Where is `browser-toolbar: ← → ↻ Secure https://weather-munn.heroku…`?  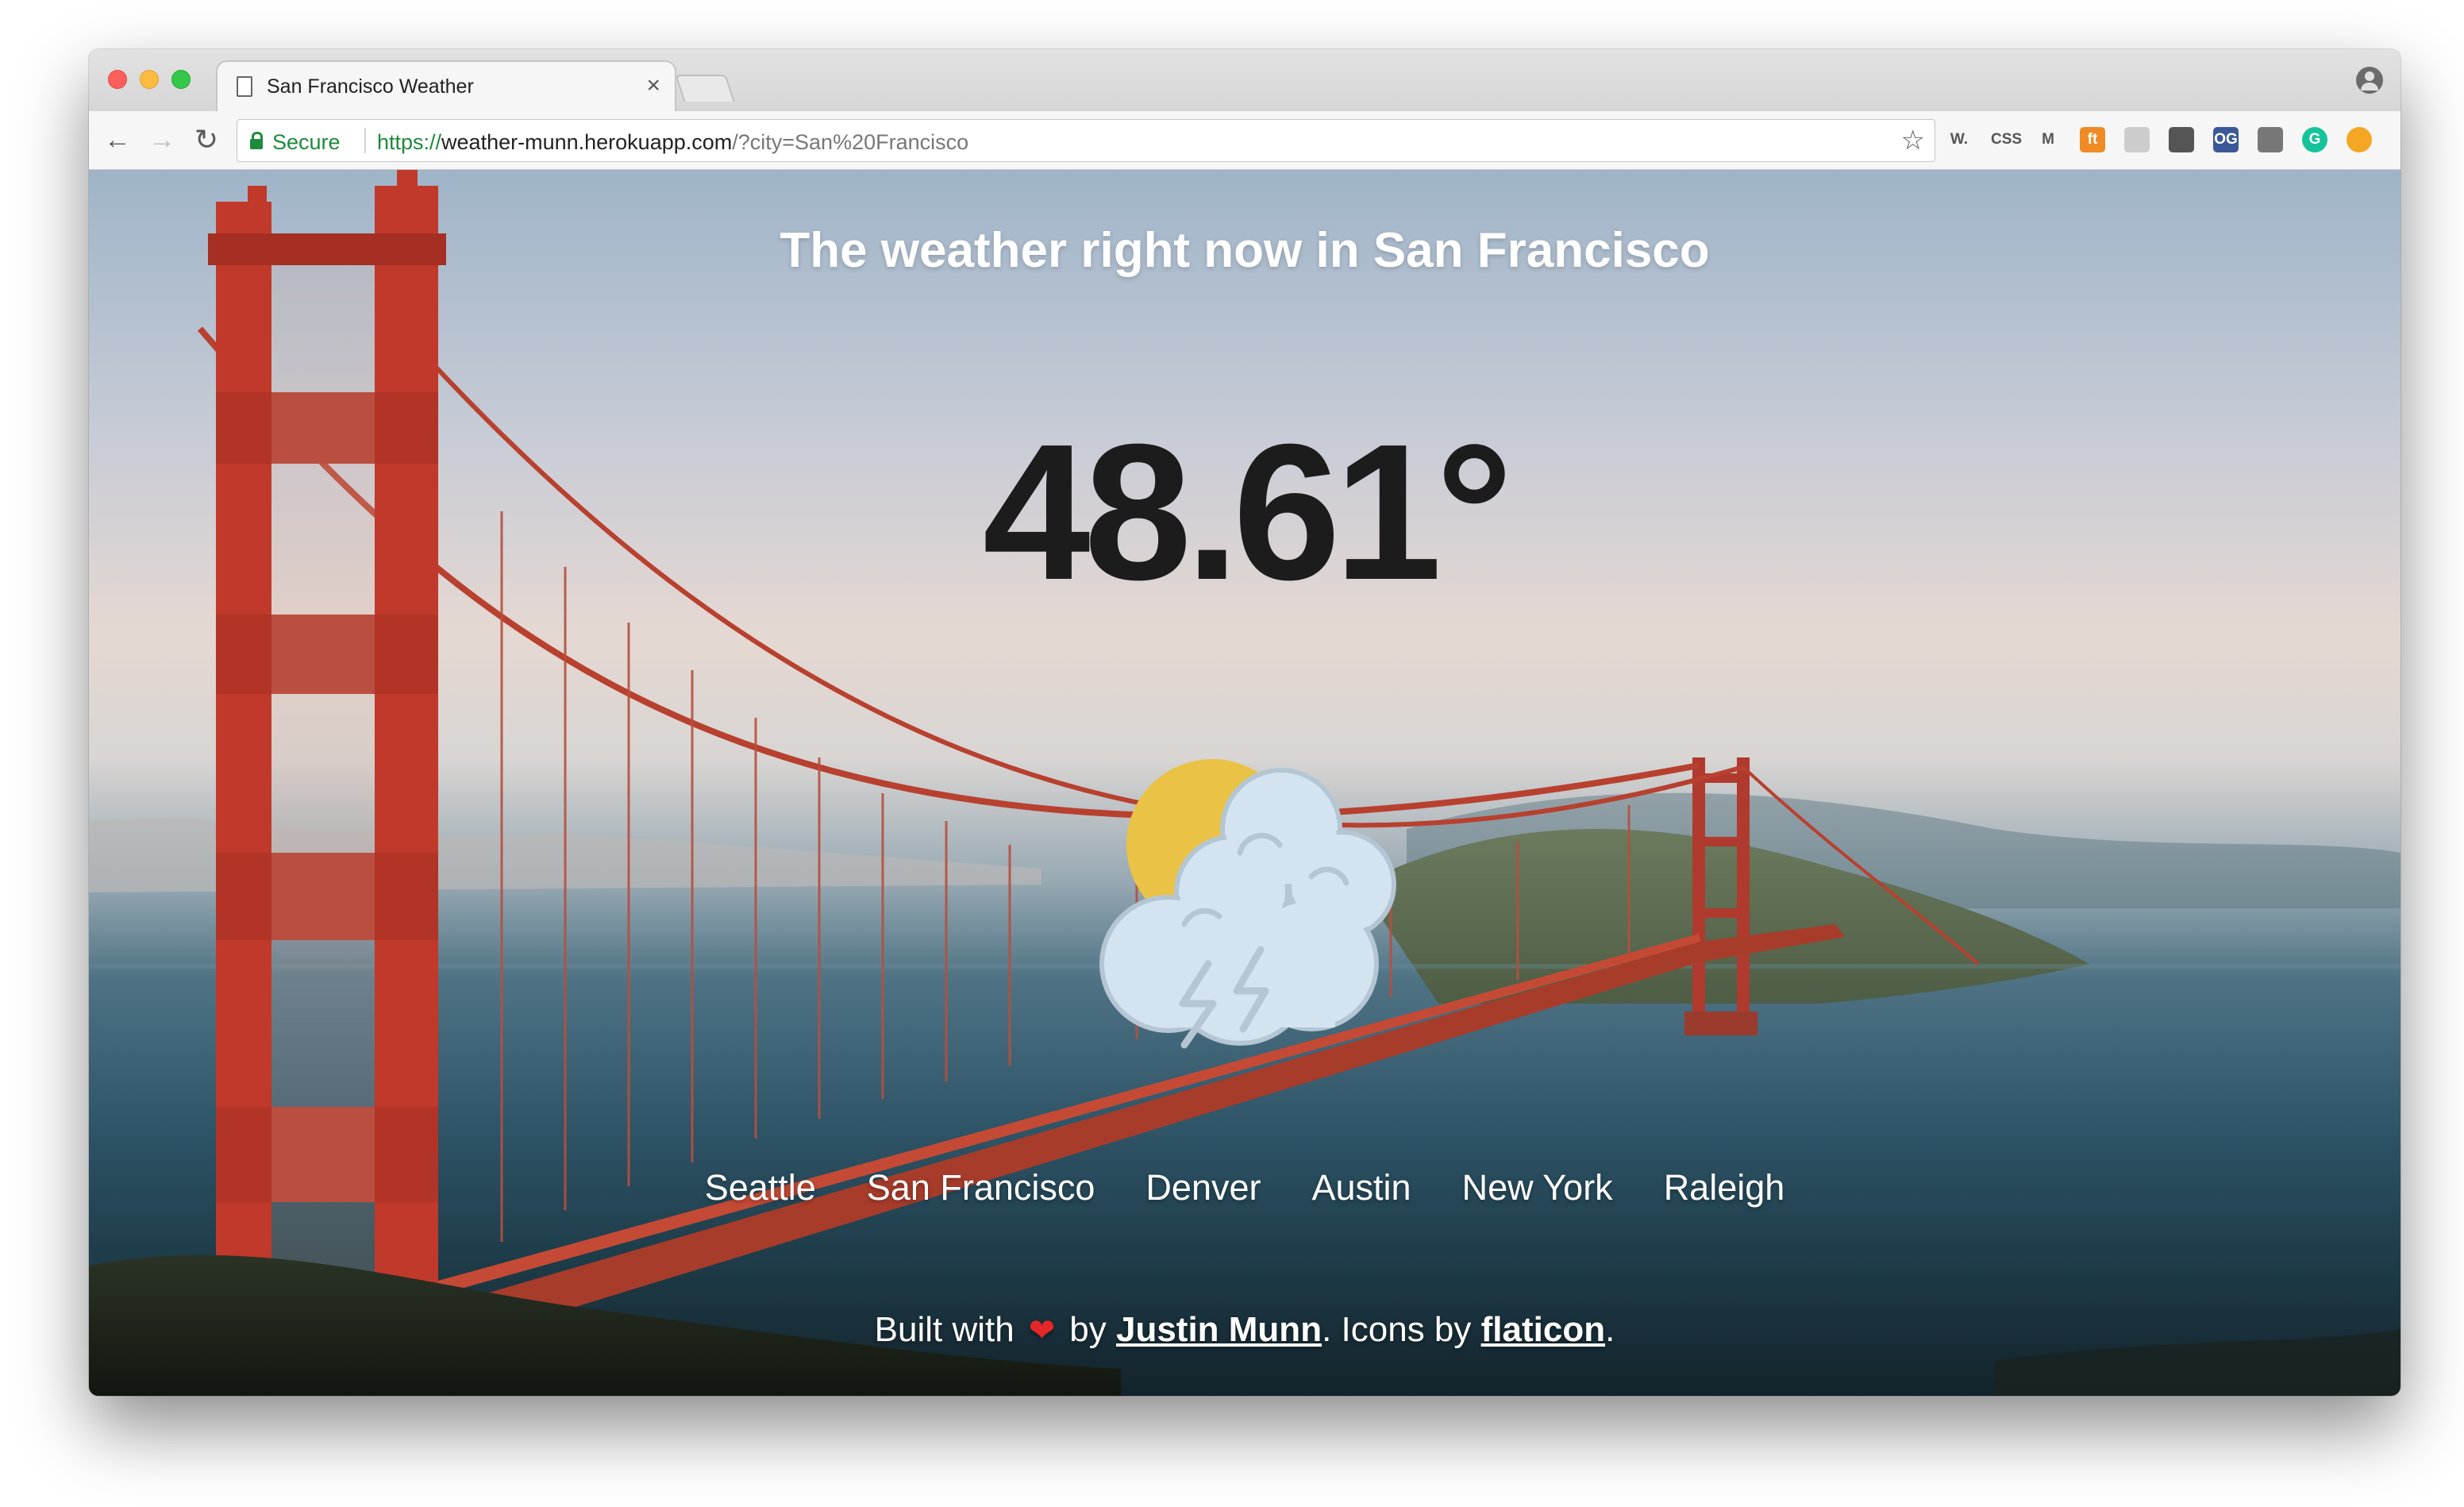
browser-toolbar: ← → ↻ Secure https://weather-munn.heroku… is located at coordinates (1244, 140).